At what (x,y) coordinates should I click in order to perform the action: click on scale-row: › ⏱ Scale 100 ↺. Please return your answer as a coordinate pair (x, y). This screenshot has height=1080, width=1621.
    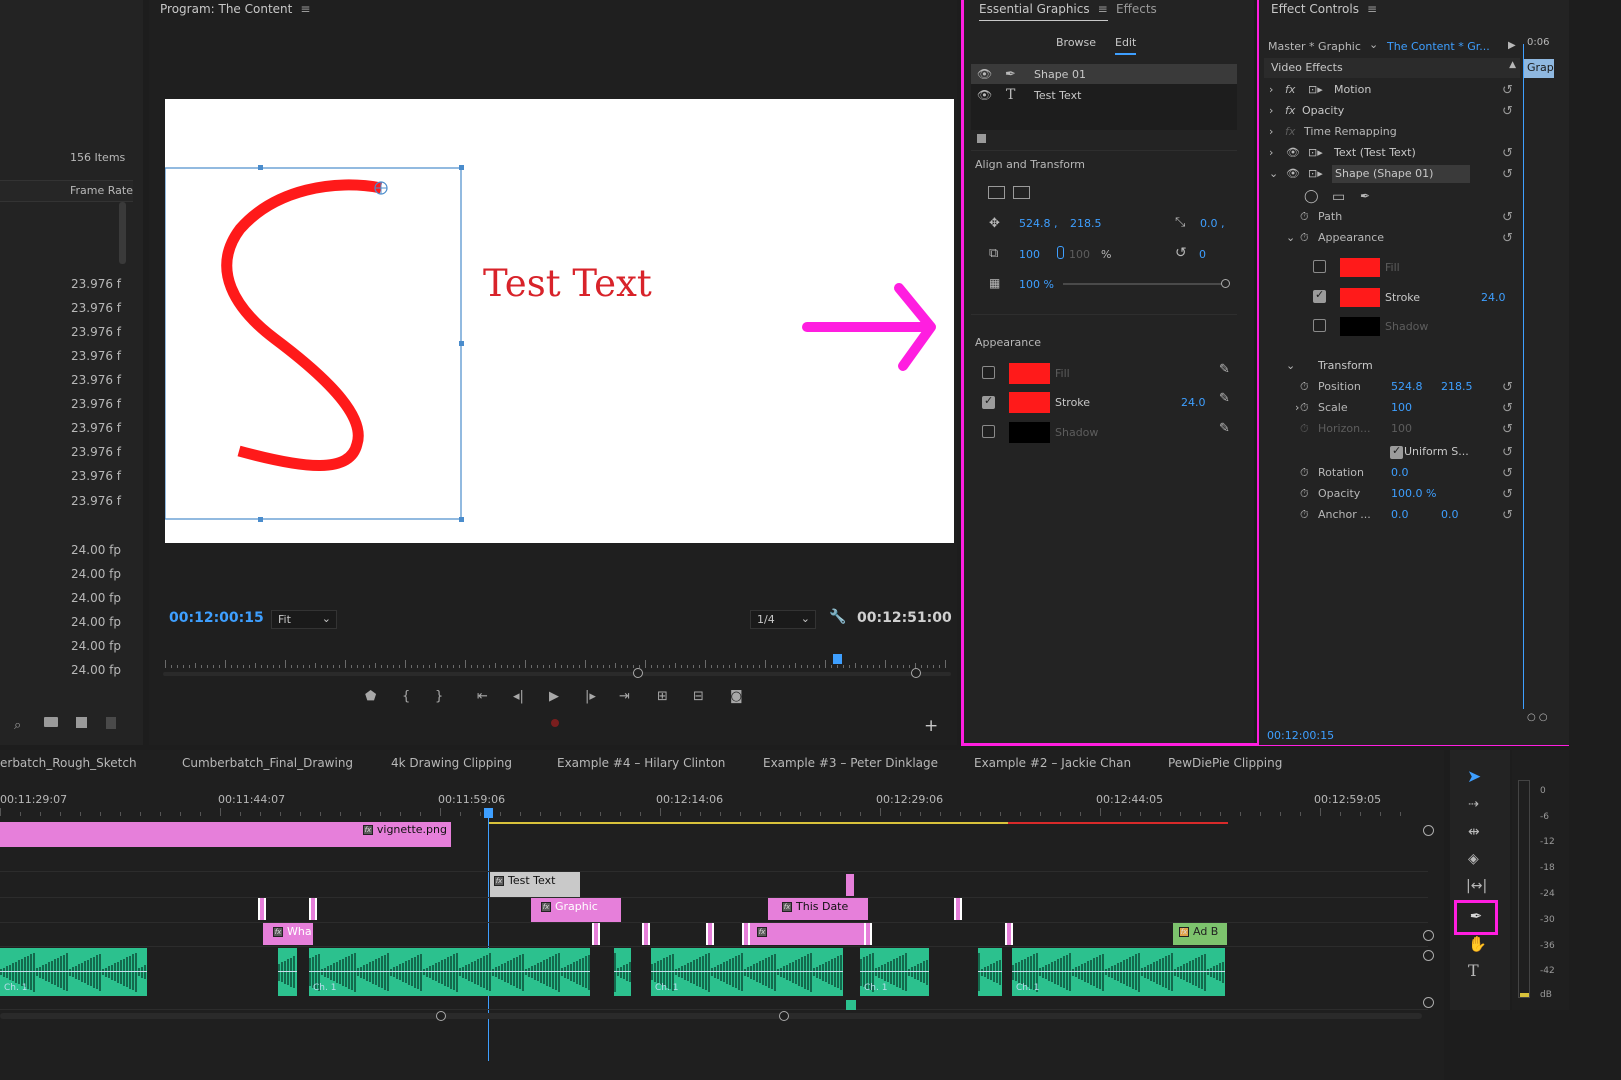
    Looking at the image, I should click on (1395, 408).